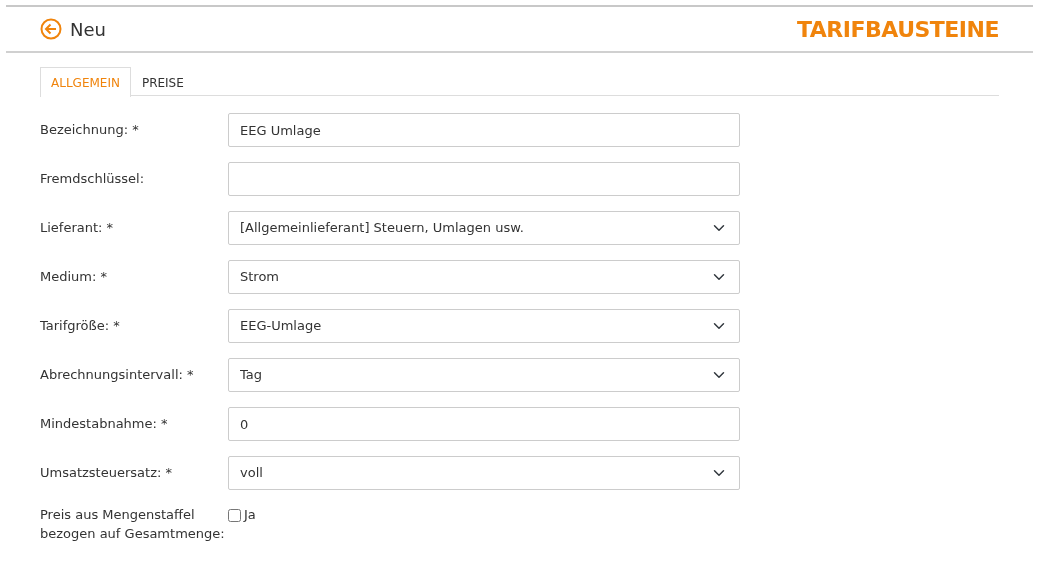  I want to click on select-field: [Allgemeinlieferant] Steuern, Umlagen usw., so click(484, 228).